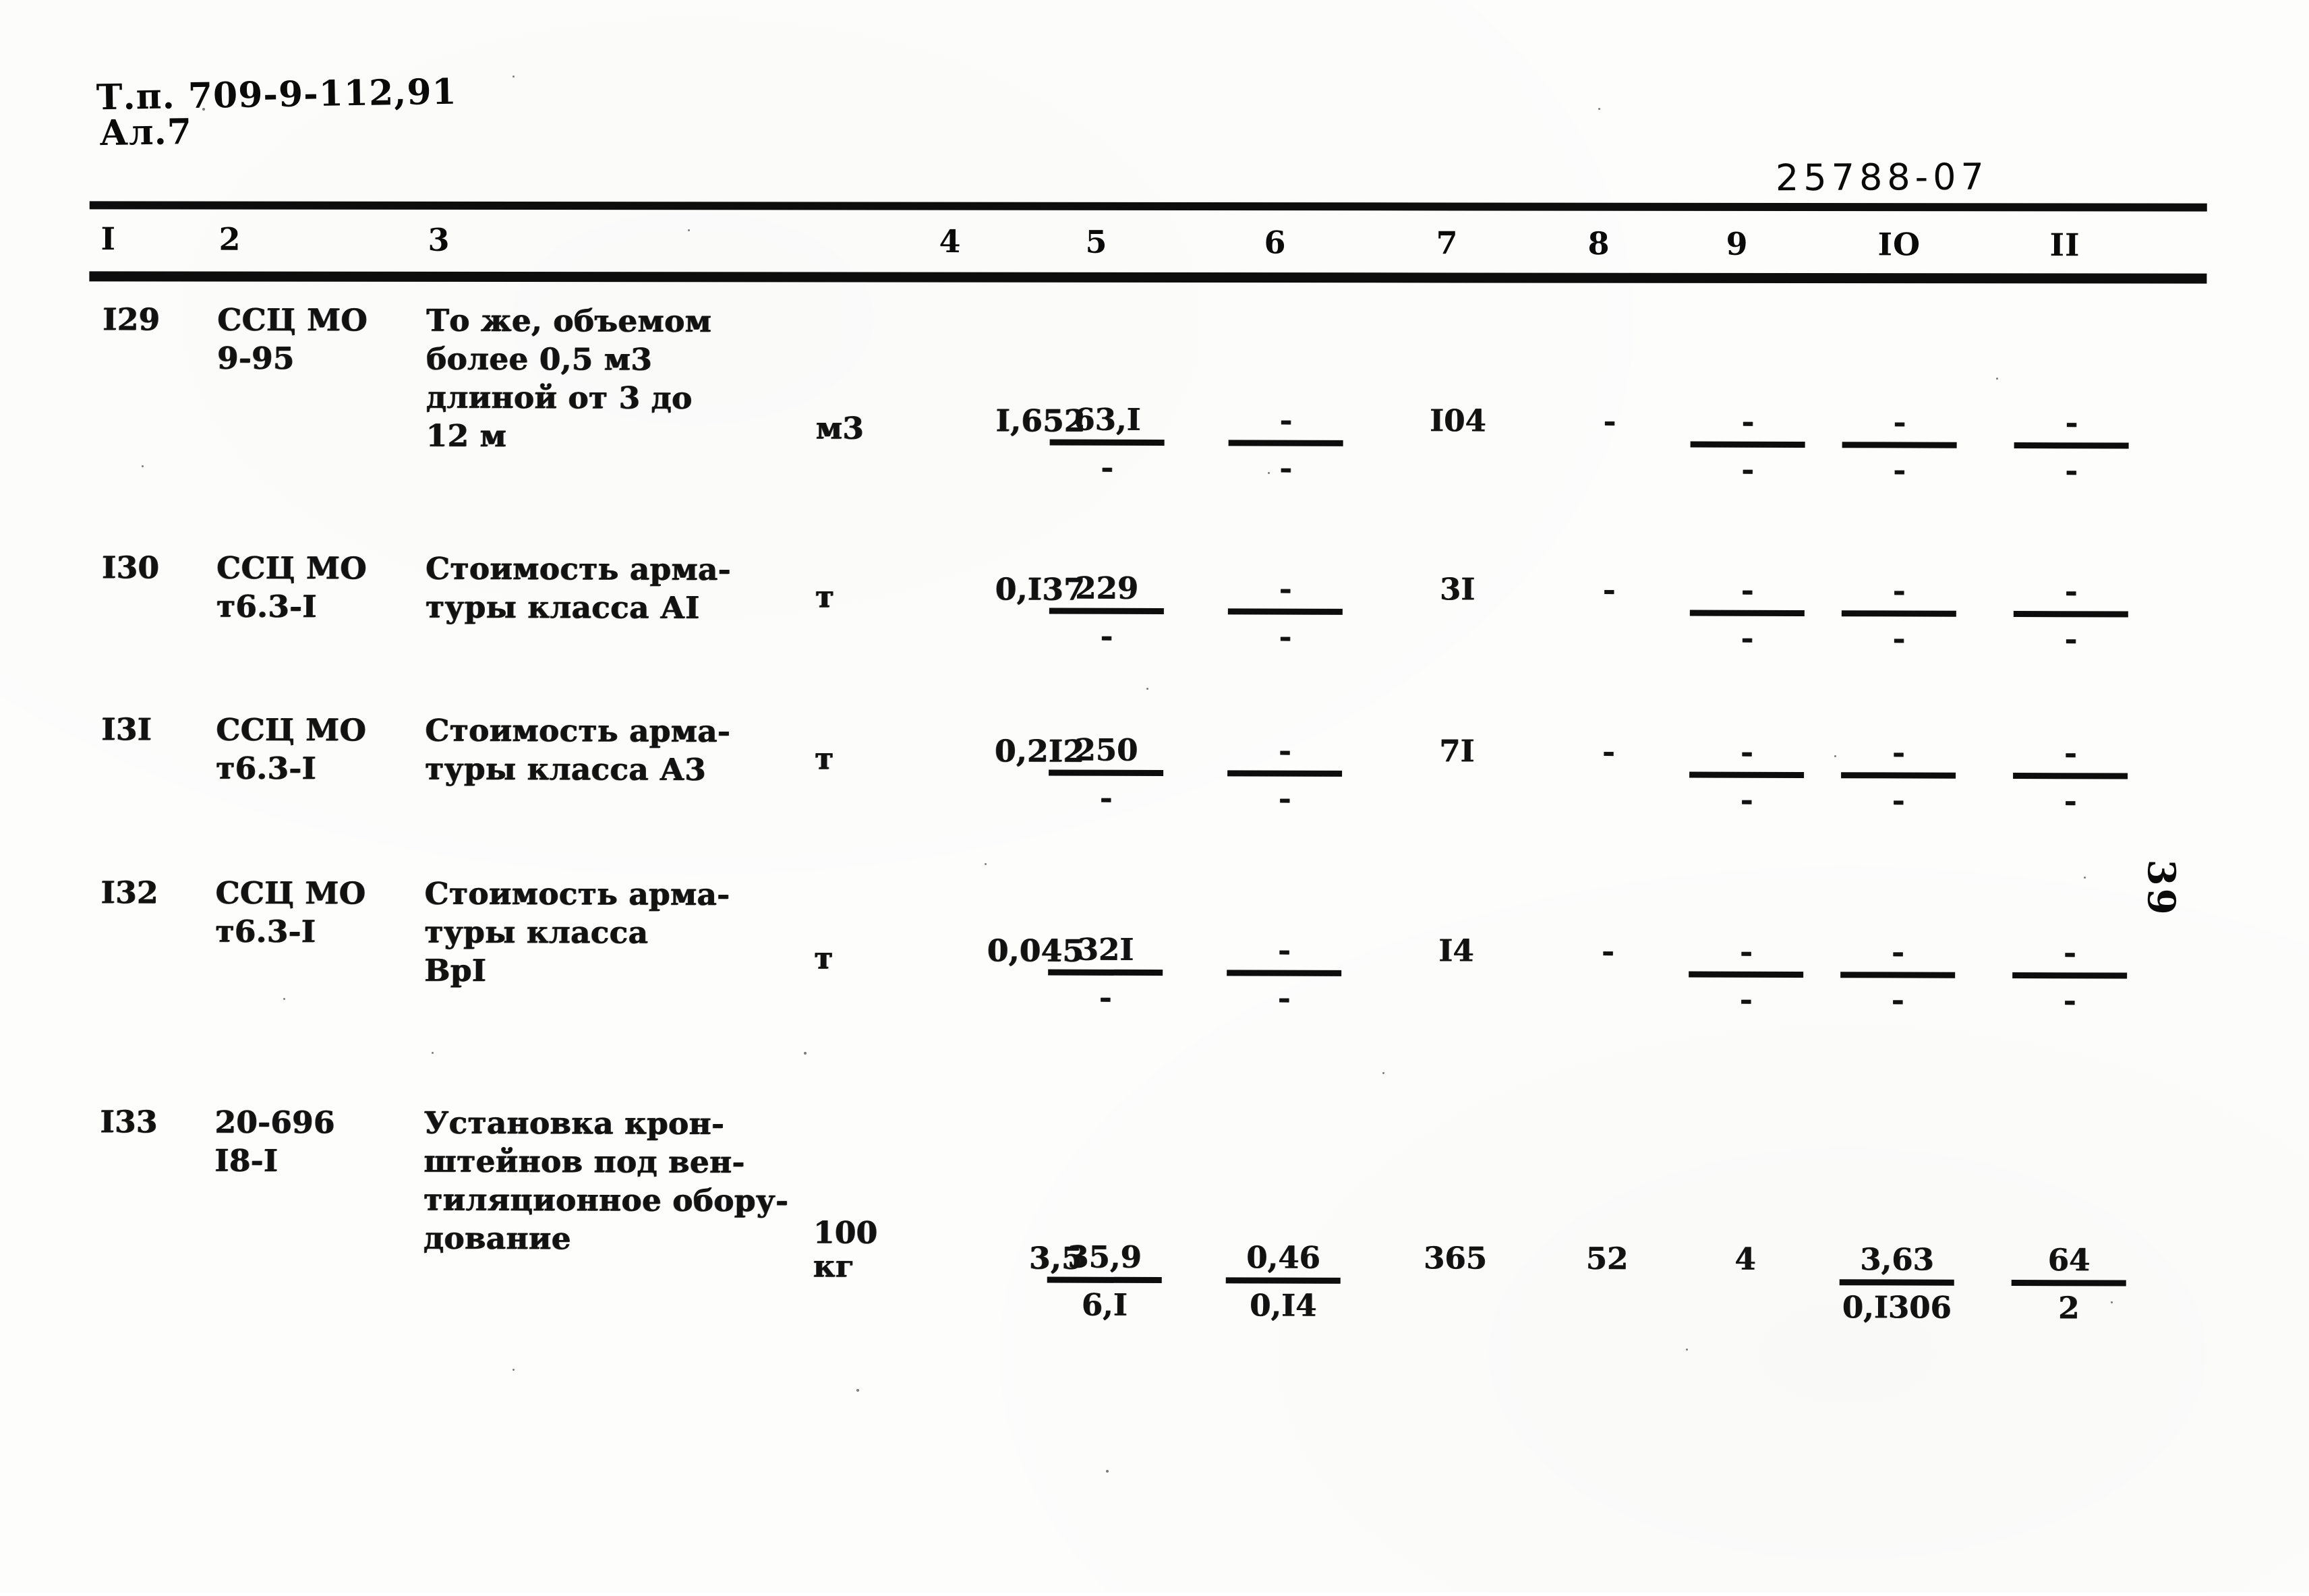  I want to click on row-col5-value-numerator: 229, so click(1107, 592).